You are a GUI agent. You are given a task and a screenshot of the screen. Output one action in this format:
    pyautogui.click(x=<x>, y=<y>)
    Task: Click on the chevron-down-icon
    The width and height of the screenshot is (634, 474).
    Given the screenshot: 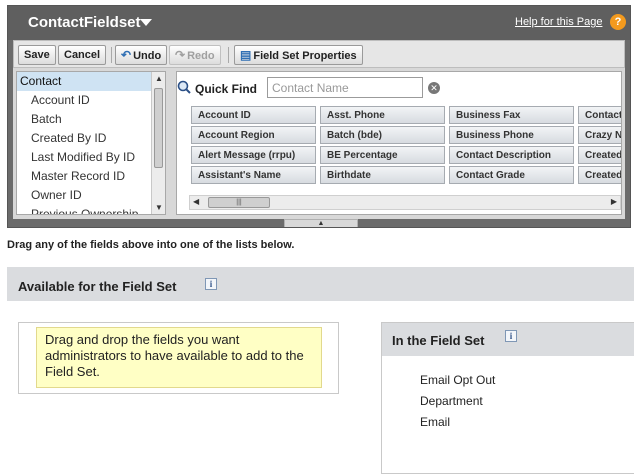 What is the action you would take?
    pyautogui.click(x=146, y=22)
    